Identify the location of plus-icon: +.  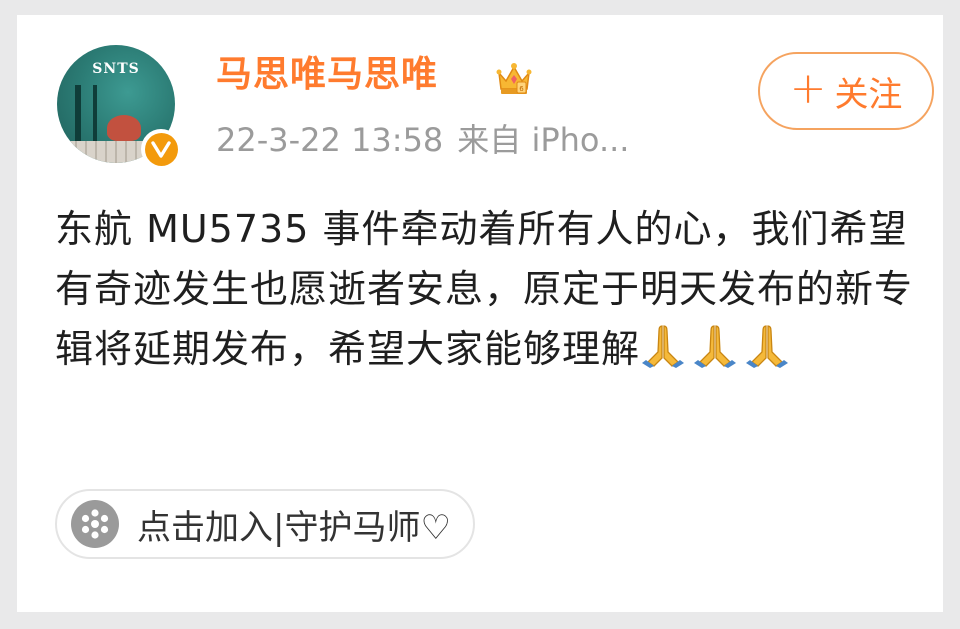
(808, 88).